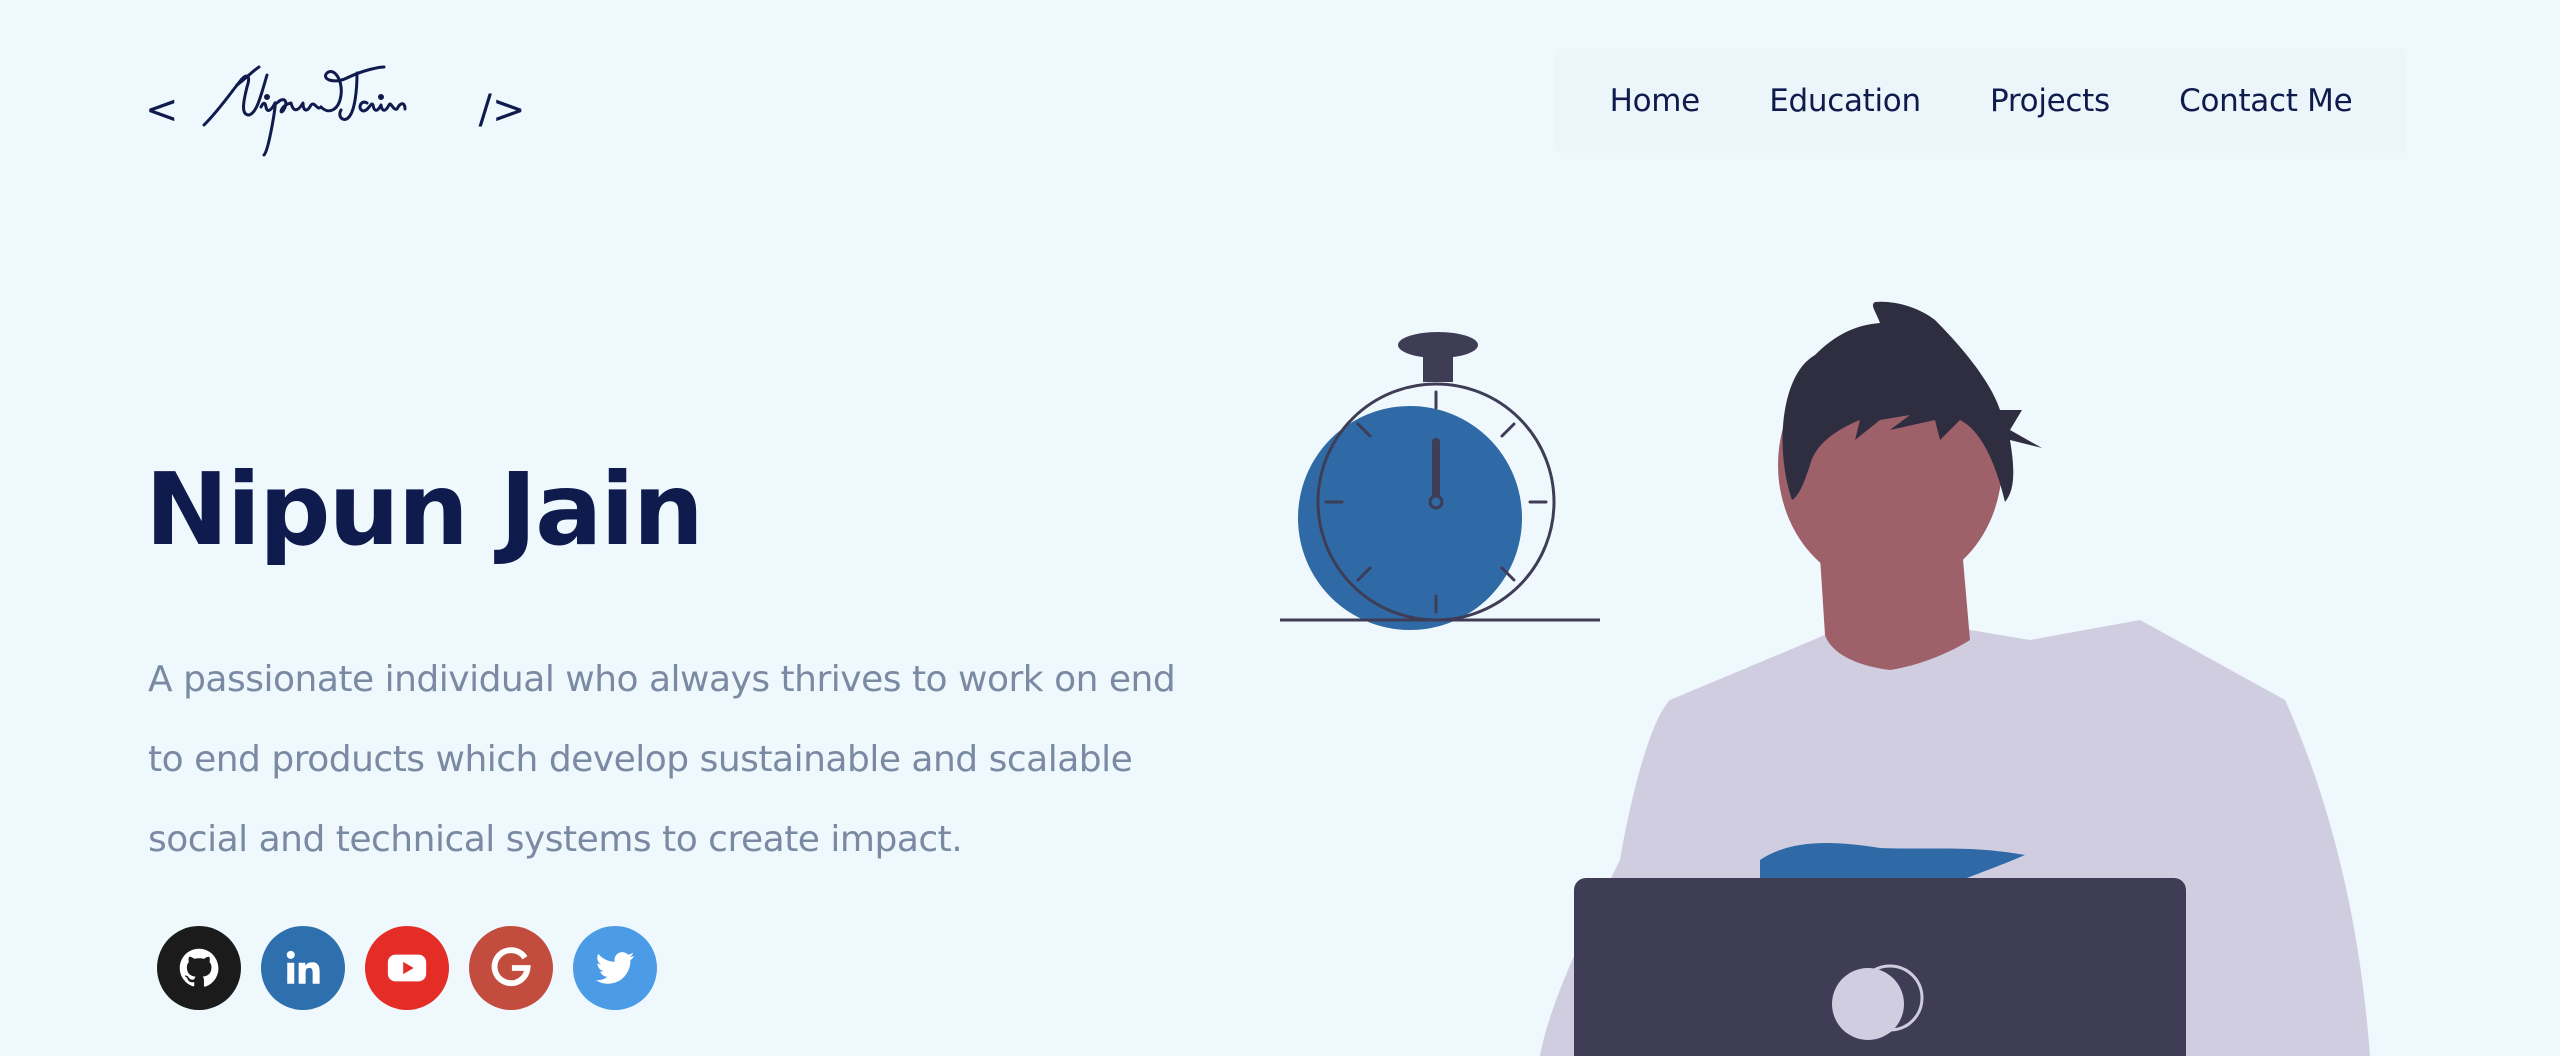  I want to click on site-logo: < />, so click(335, 110).